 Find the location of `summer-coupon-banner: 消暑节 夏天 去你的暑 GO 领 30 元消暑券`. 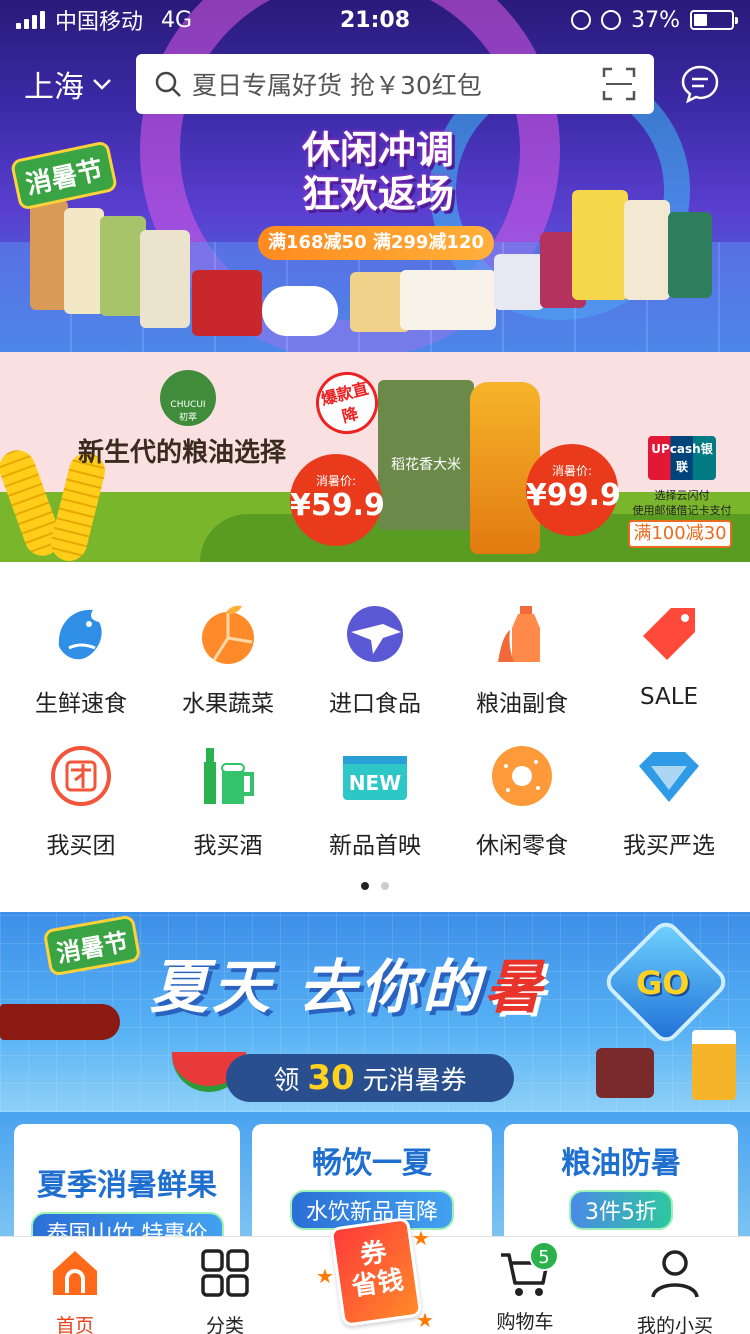

summer-coupon-banner: 消暑节 夏天 去你的暑 GO 领 30 元消暑券 is located at coordinates (375, 1012).